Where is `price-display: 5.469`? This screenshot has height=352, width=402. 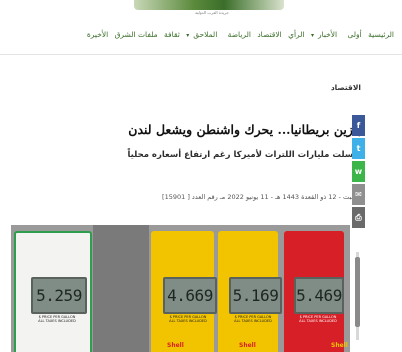
price-display: 5.469 is located at coordinates (319, 295).